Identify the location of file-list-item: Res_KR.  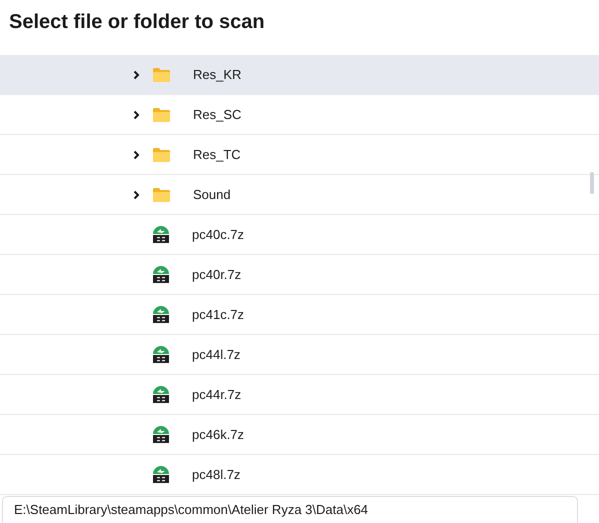
(299, 75).